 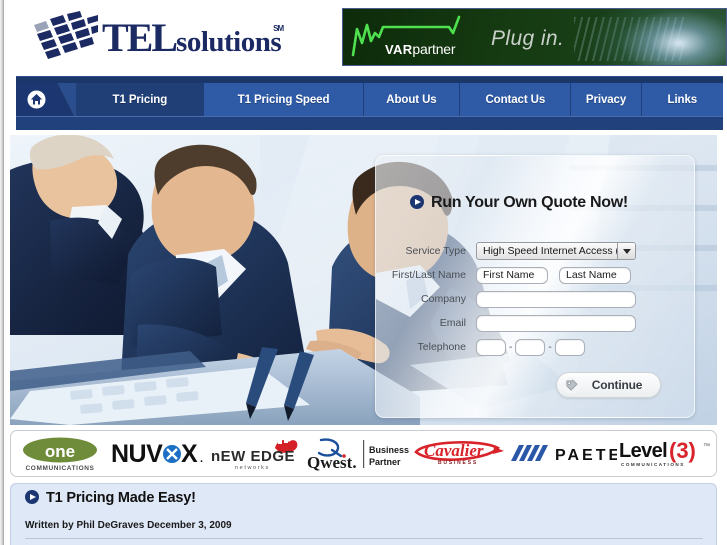 I want to click on nav-item-links: Links, so click(x=682, y=99).